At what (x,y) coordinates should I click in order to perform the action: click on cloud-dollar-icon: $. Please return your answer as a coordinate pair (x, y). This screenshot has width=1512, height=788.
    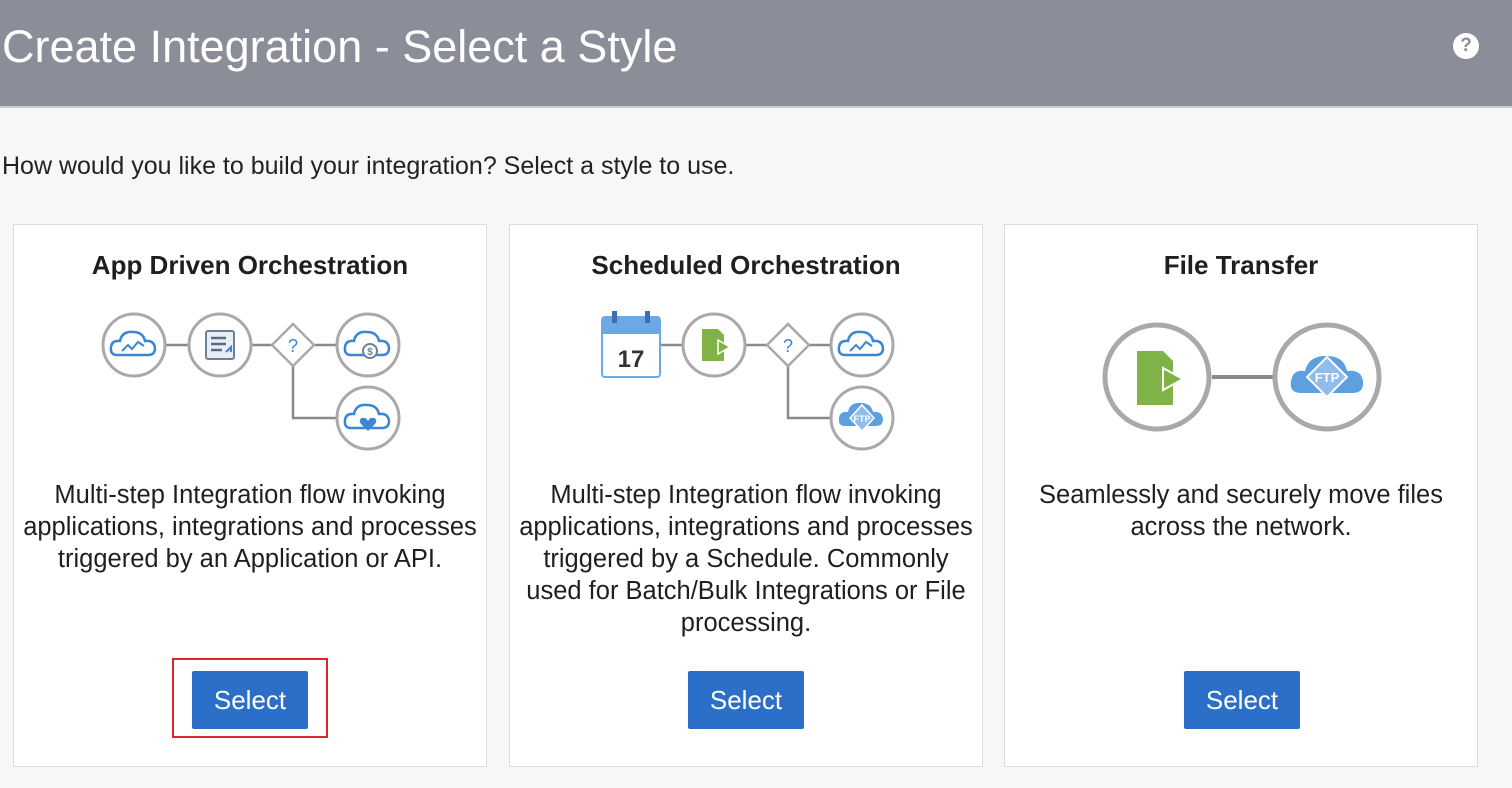
    Looking at the image, I should click on (368, 345).